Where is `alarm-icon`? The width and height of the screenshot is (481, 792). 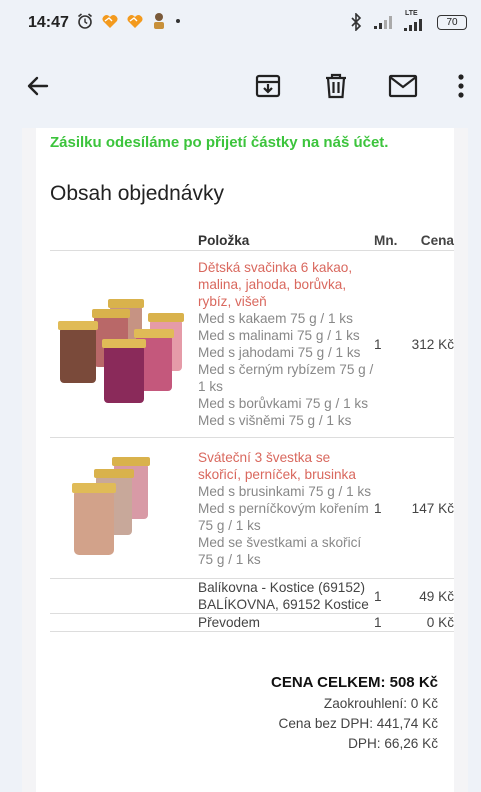
alarm-icon is located at coordinates (85, 21).